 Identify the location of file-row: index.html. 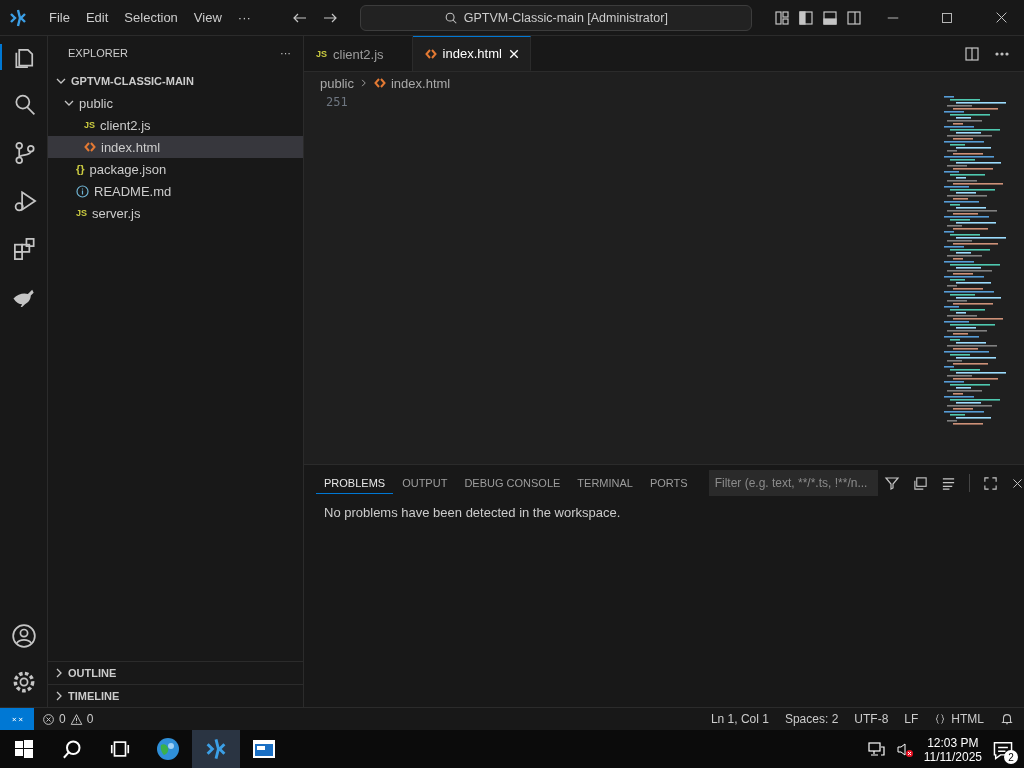
(175, 147).